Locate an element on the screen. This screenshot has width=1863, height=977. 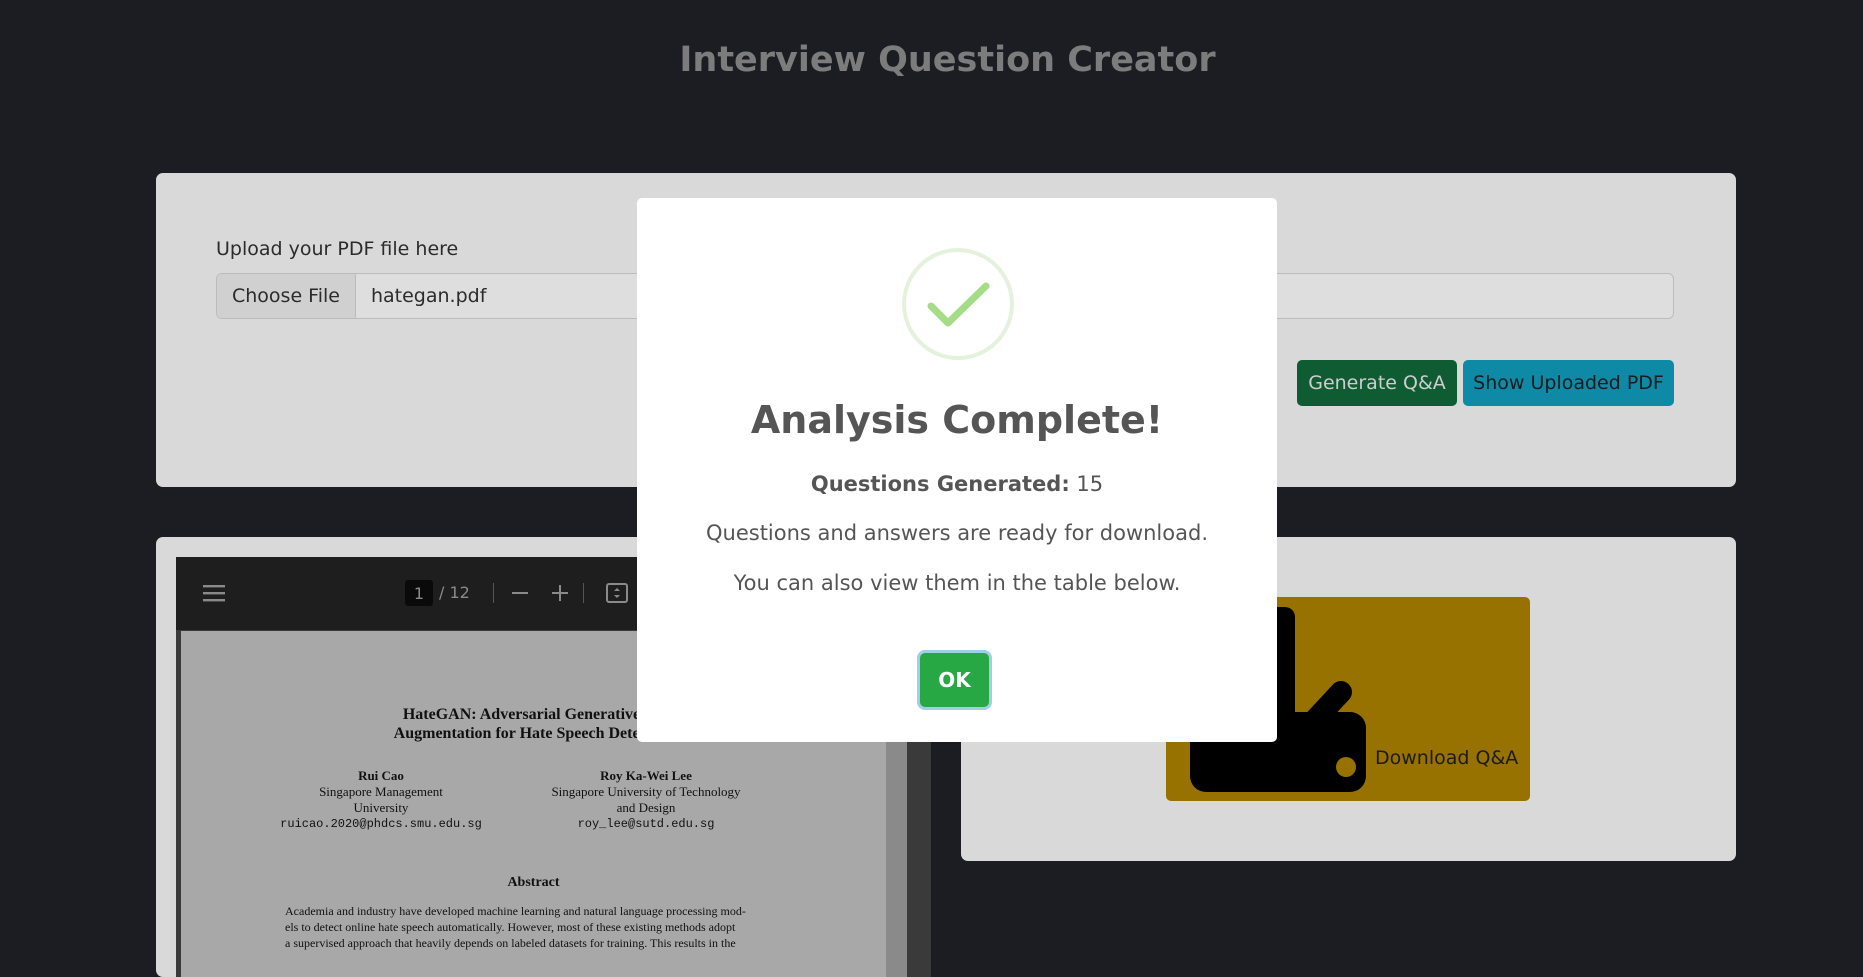
success-check-icon is located at coordinates (958, 304).